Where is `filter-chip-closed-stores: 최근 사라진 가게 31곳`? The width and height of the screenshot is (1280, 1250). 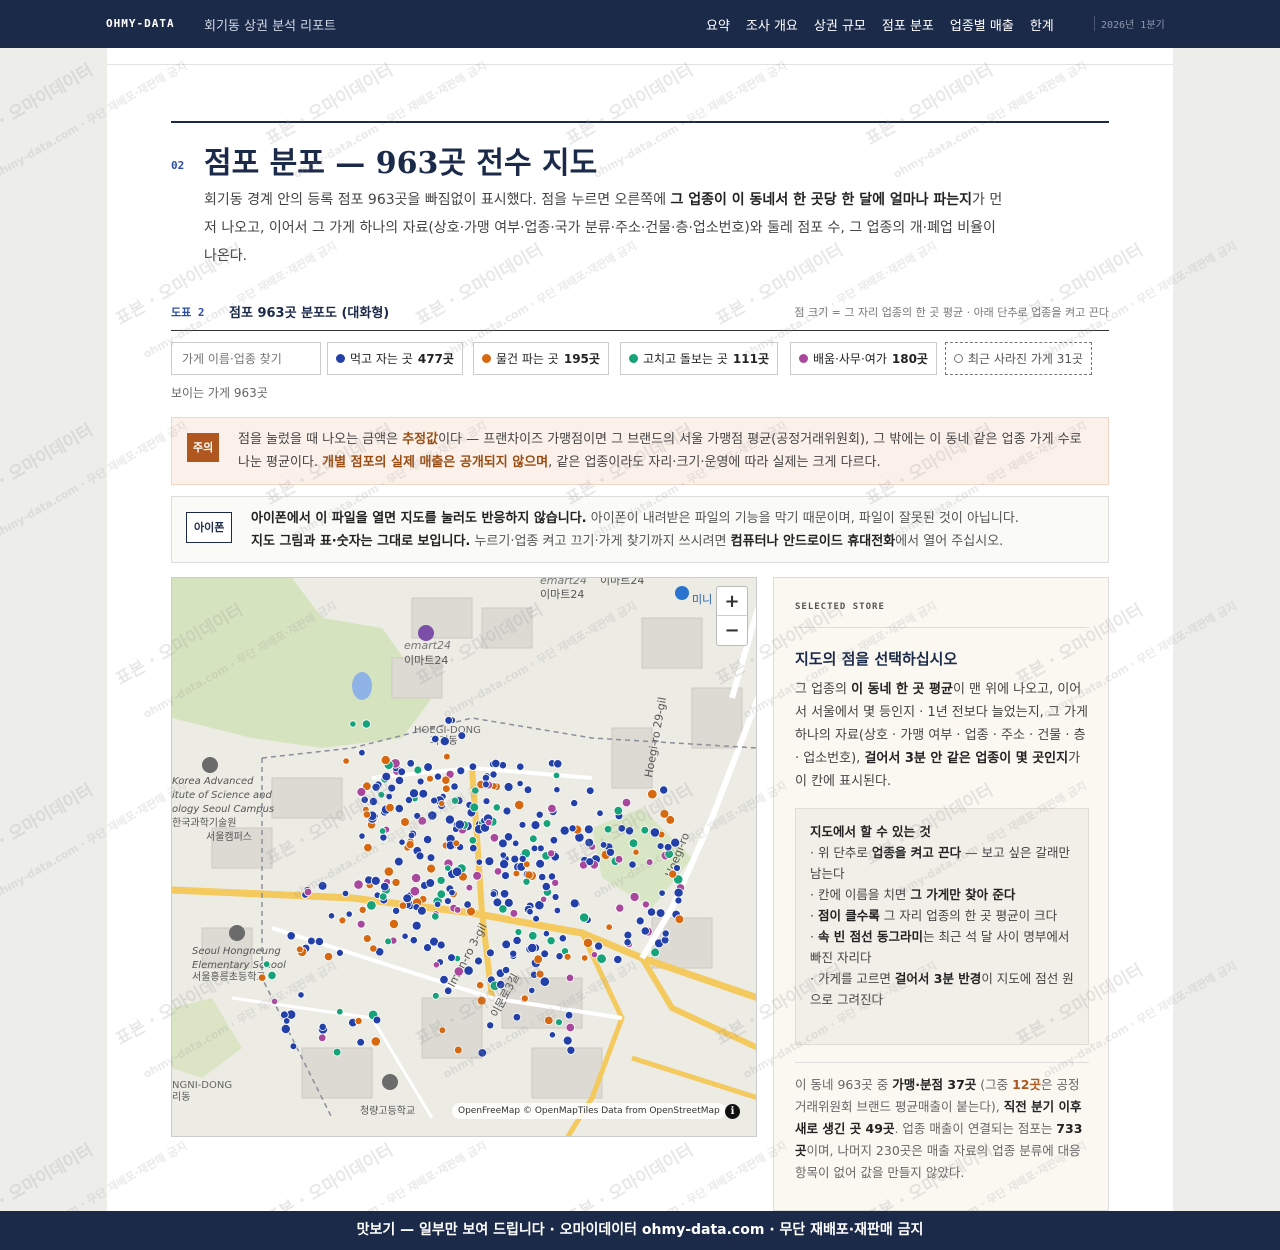
filter-chip-closed-stores: 최근 사라진 가게 31곳 is located at coordinates (1019, 358).